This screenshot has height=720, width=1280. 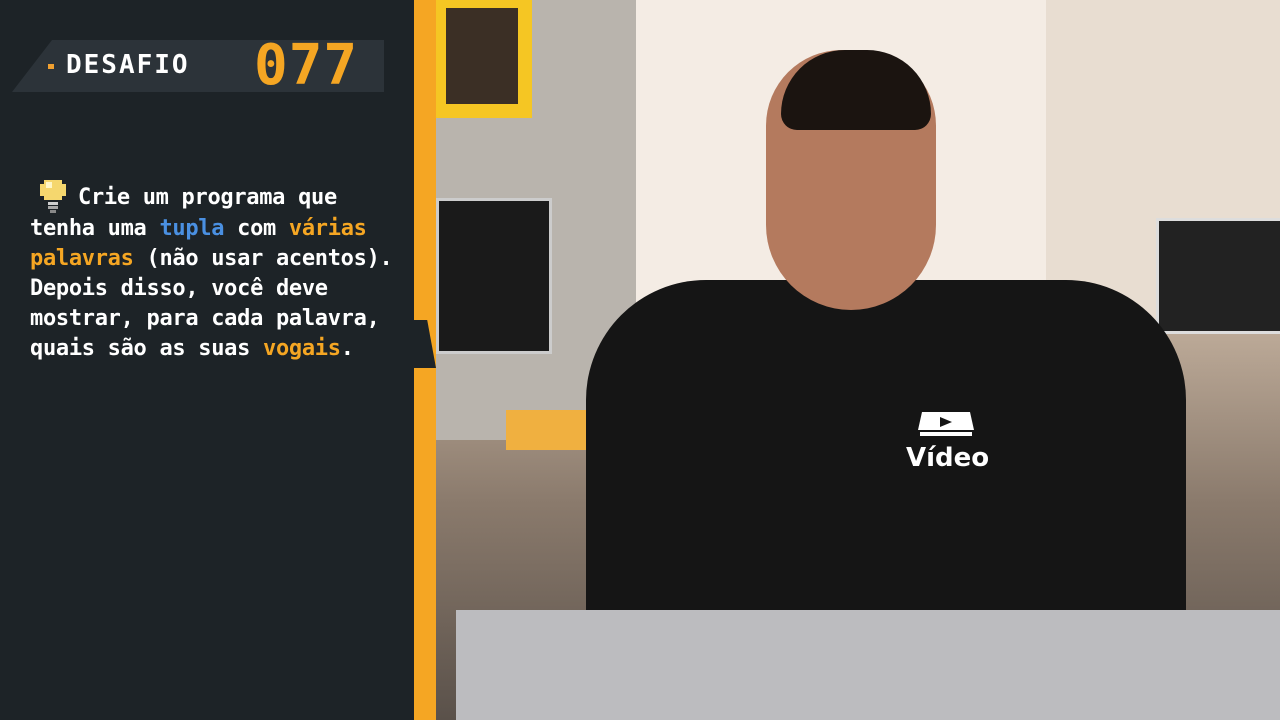 What do you see at coordinates (51, 66) in the screenshot?
I see `header-bullet` at bounding box center [51, 66].